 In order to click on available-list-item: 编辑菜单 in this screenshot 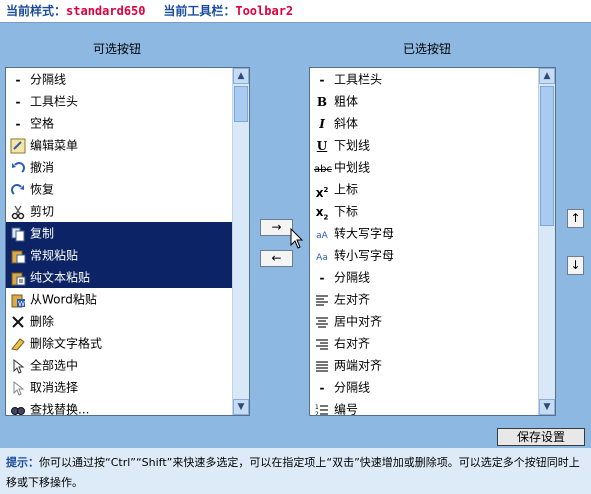, I will do `click(119, 145)`.